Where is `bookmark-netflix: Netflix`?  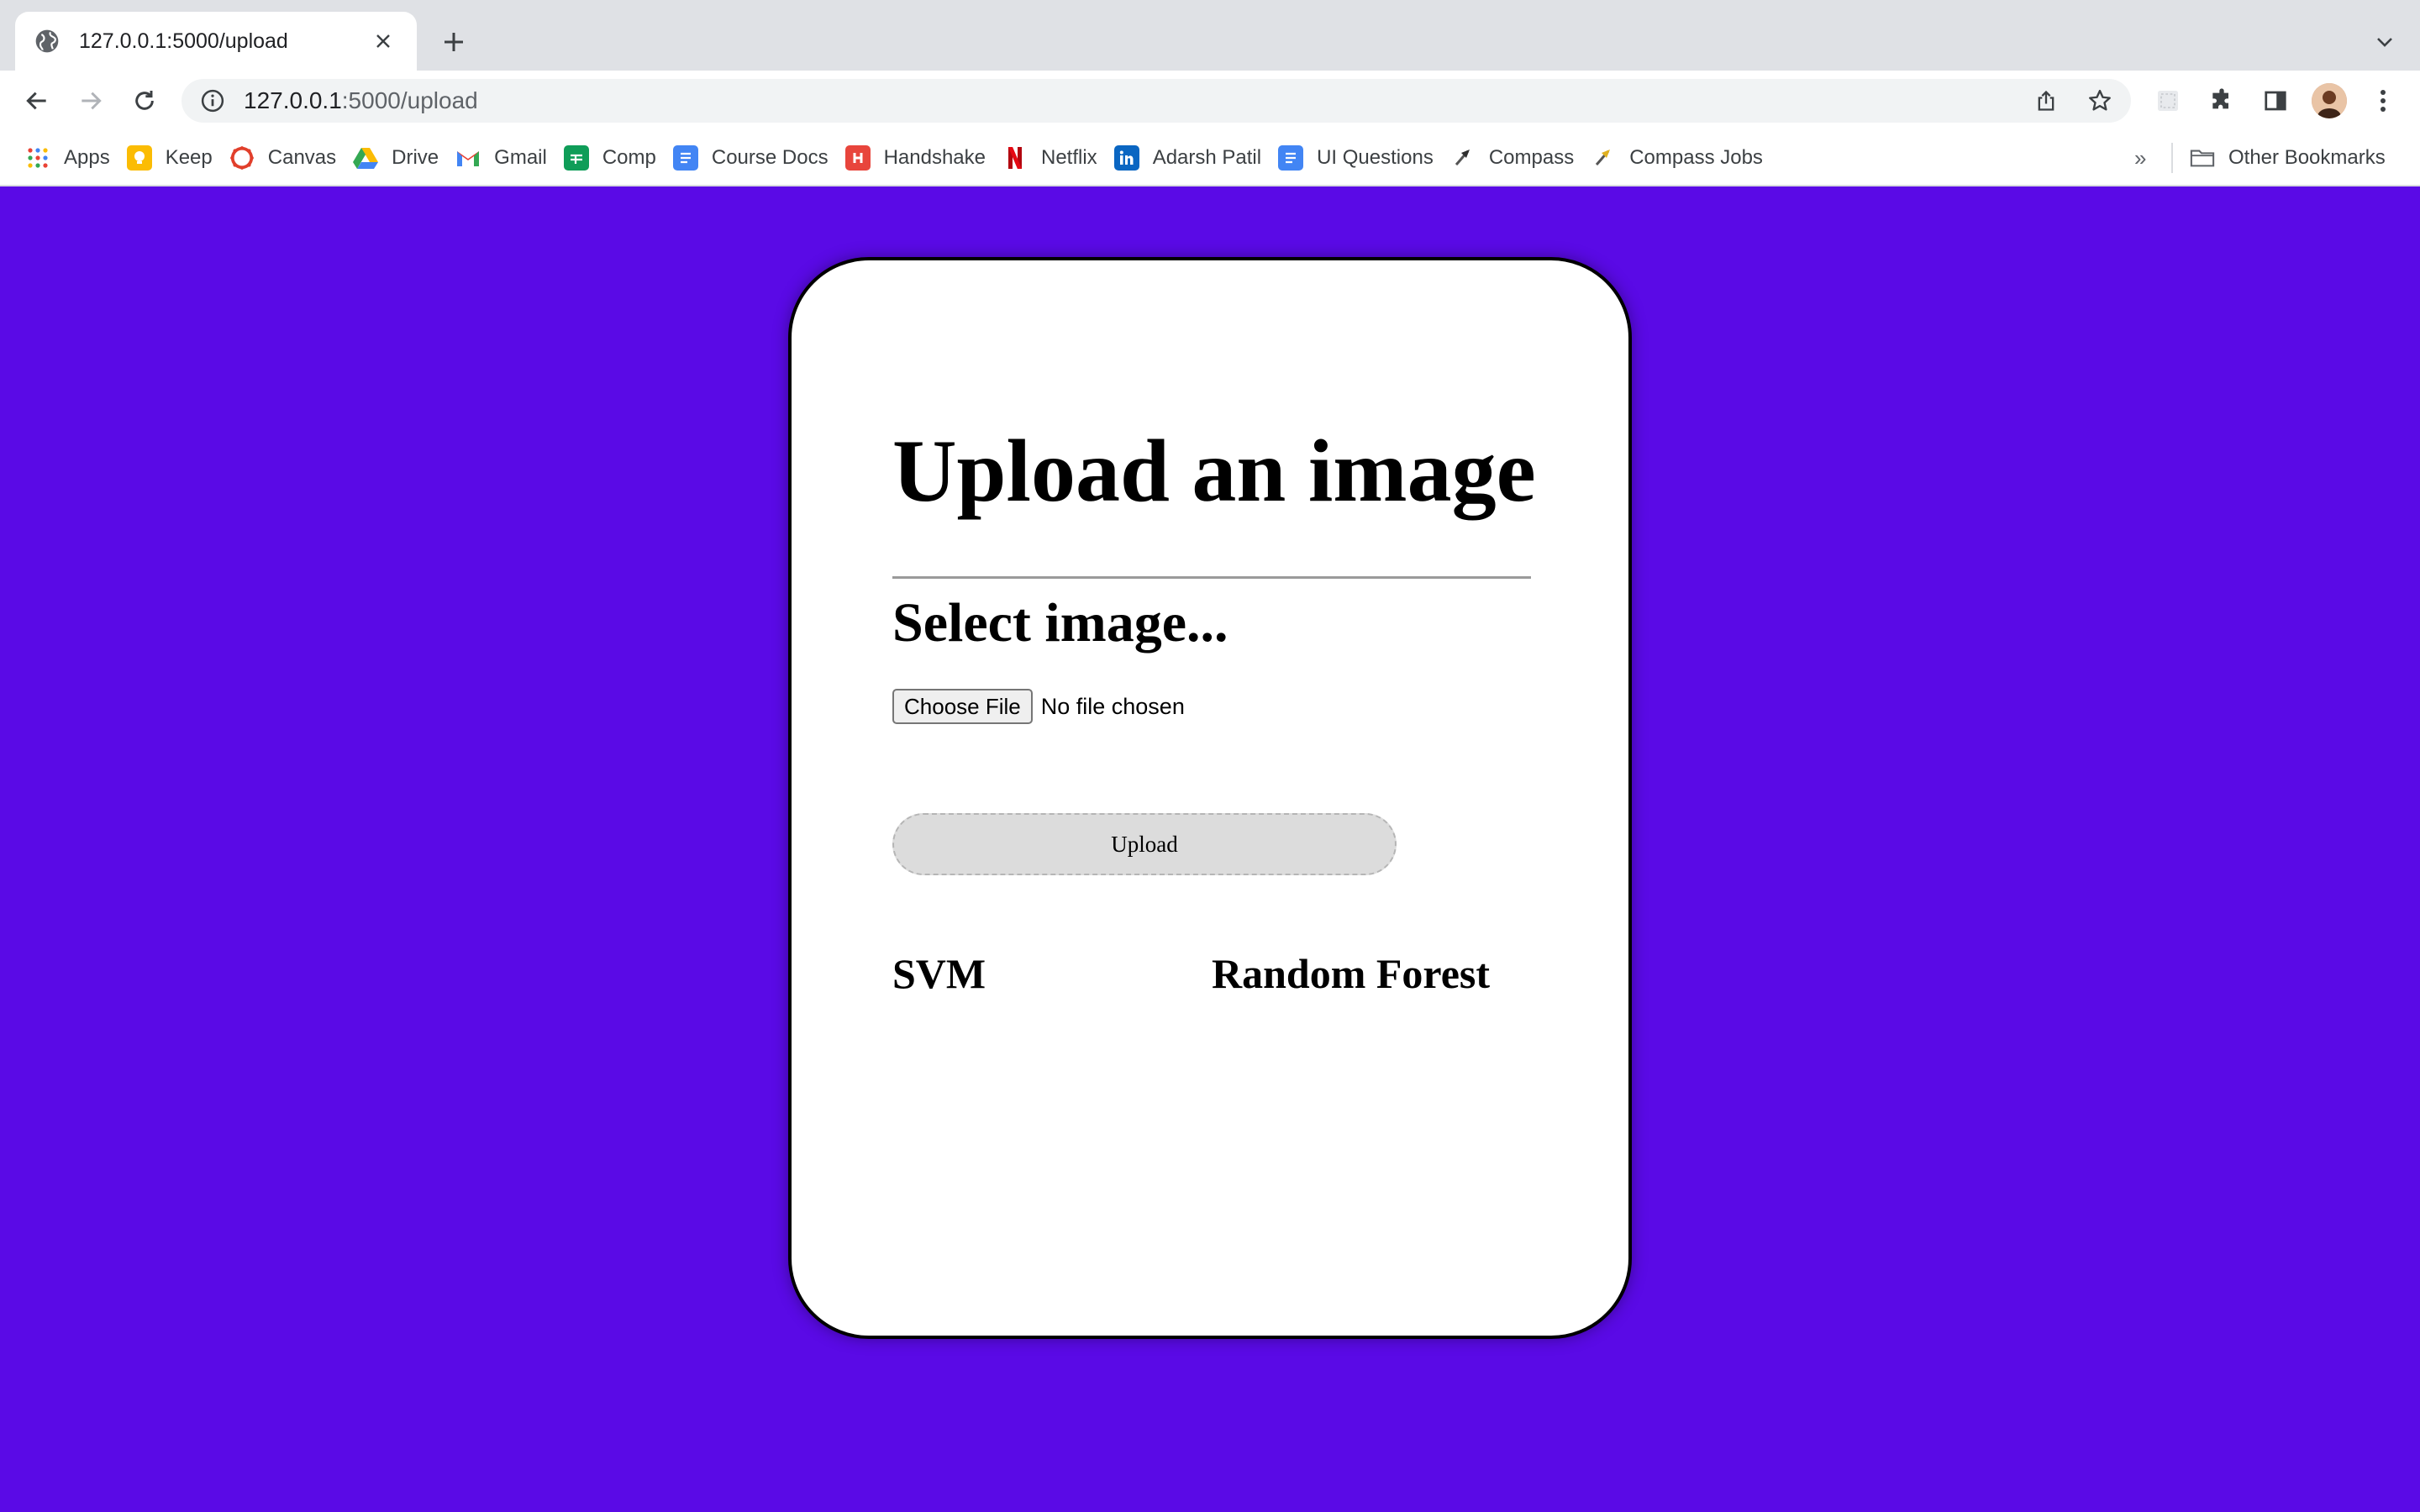 bookmark-netflix: Netflix is located at coordinates (1054, 158).